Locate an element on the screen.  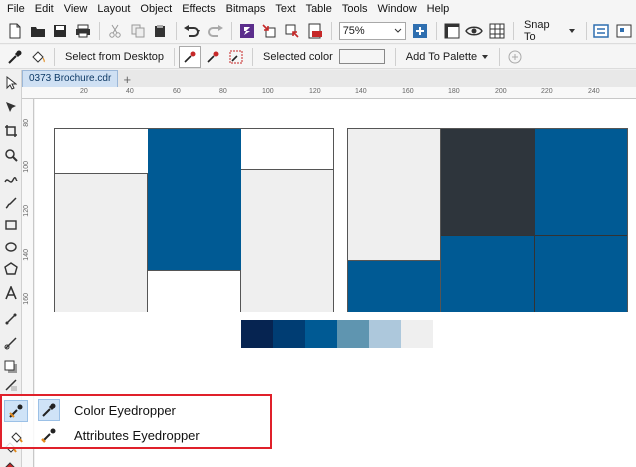
rectangle-charcoal is located at coordinates (488, 182).